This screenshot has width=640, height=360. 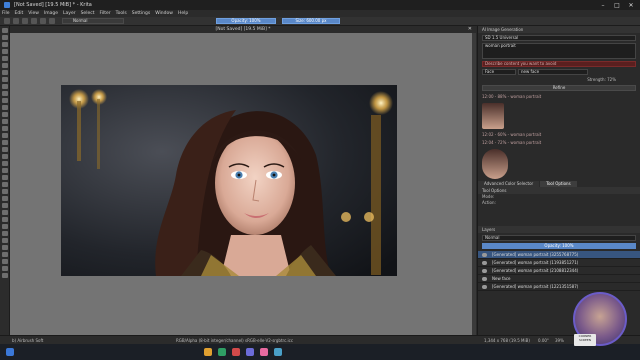 What do you see at coordinates (320, 352) in the screenshot?
I see `os-taskbar` at bounding box center [320, 352].